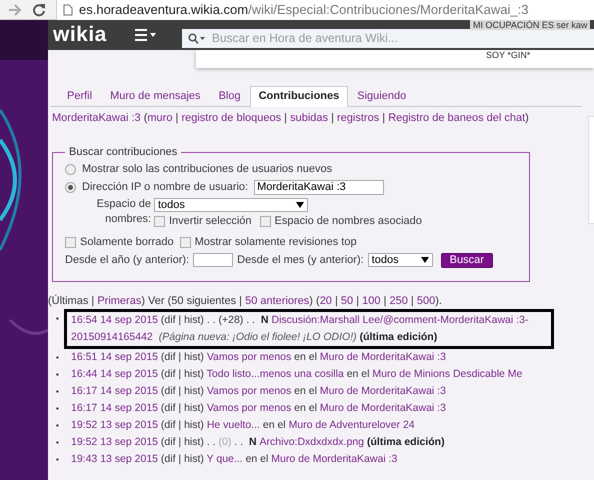 This screenshot has width=594, height=480. I want to click on link: 100, so click(371, 301).